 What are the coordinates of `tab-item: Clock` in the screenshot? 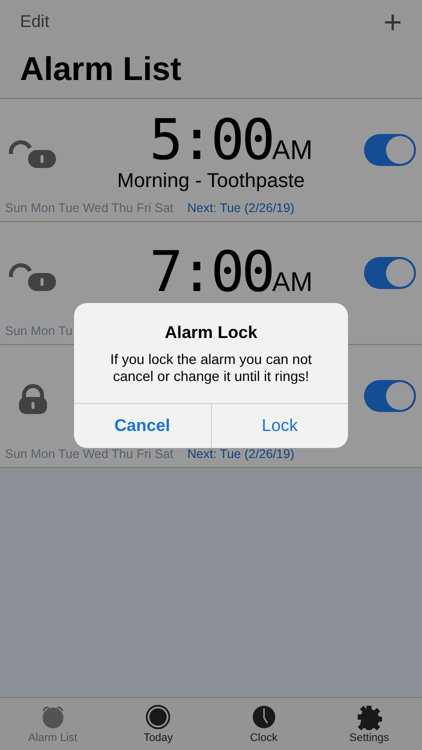 It's located at (263, 724).